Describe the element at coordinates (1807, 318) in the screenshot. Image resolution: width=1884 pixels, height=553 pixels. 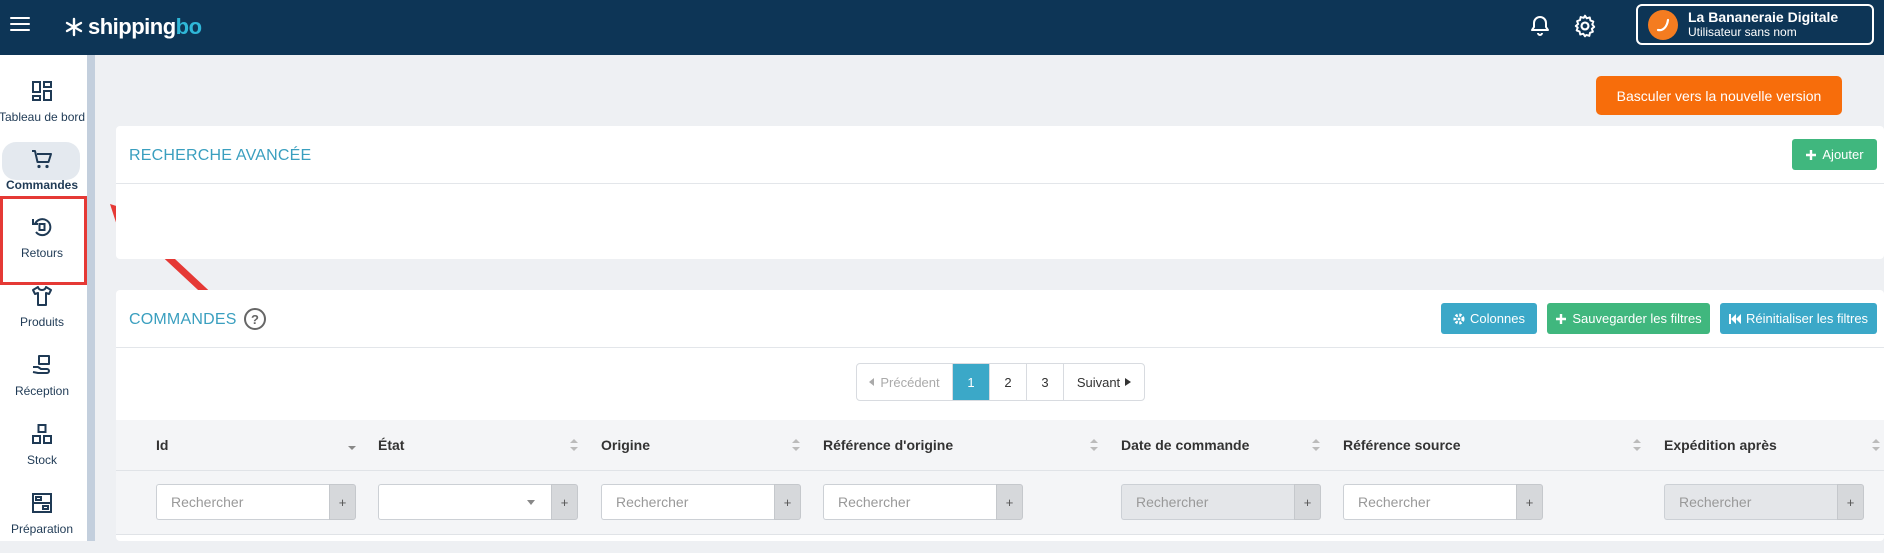
I see `reset-filters-label: Réinitialiser les filtres` at that location.